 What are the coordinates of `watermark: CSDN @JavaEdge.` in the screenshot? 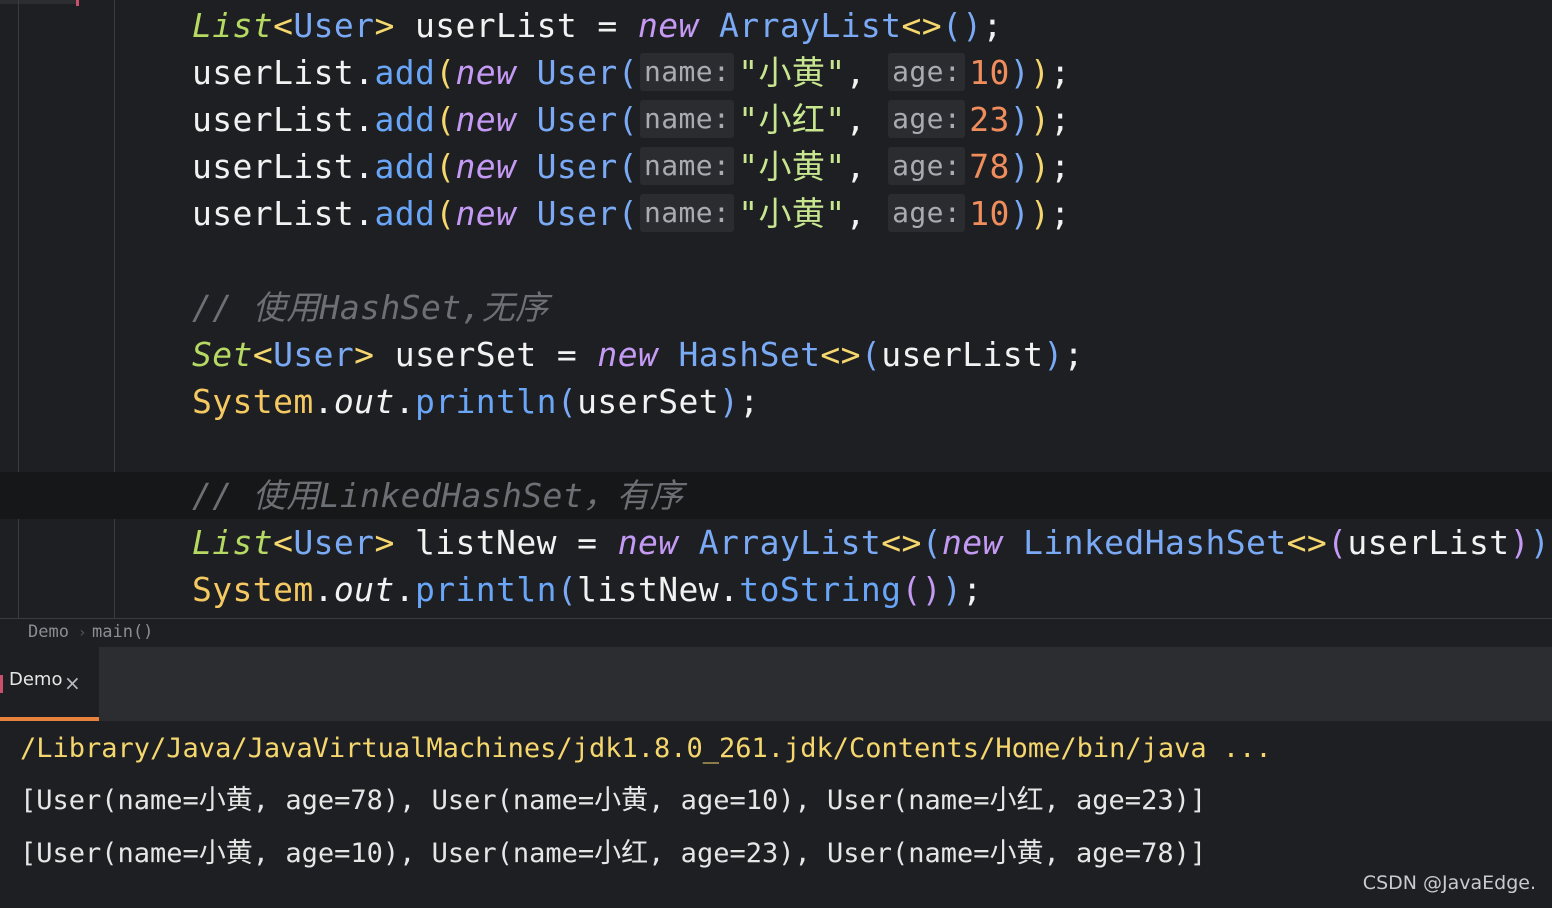 It's located at (1449, 883).